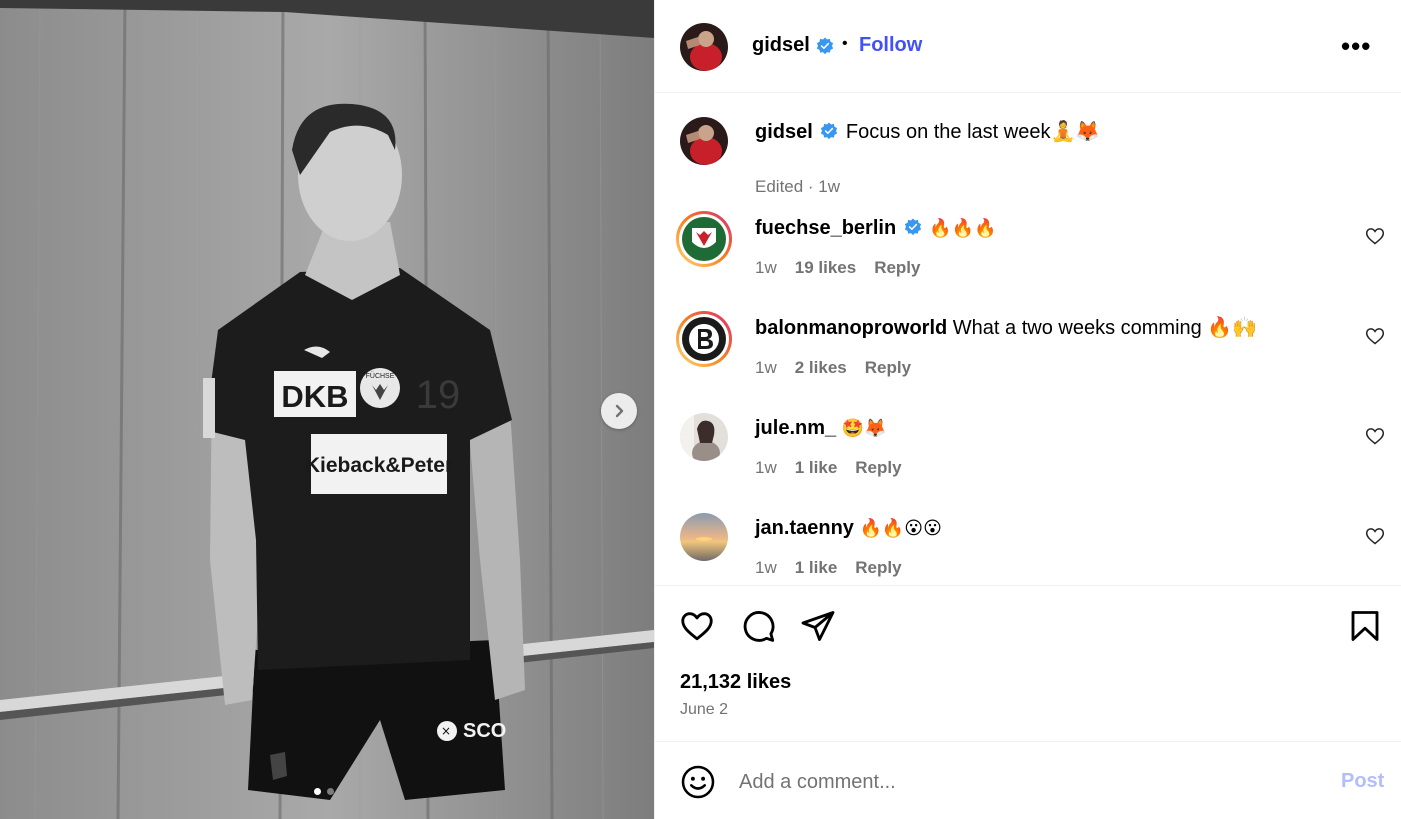 The height and width of the screenshot is (819, 1401). What do you see at coordinates (804, 528) in the screenshot?
I see `comment-username: jan.taenny` at bounding box center [804, 528].